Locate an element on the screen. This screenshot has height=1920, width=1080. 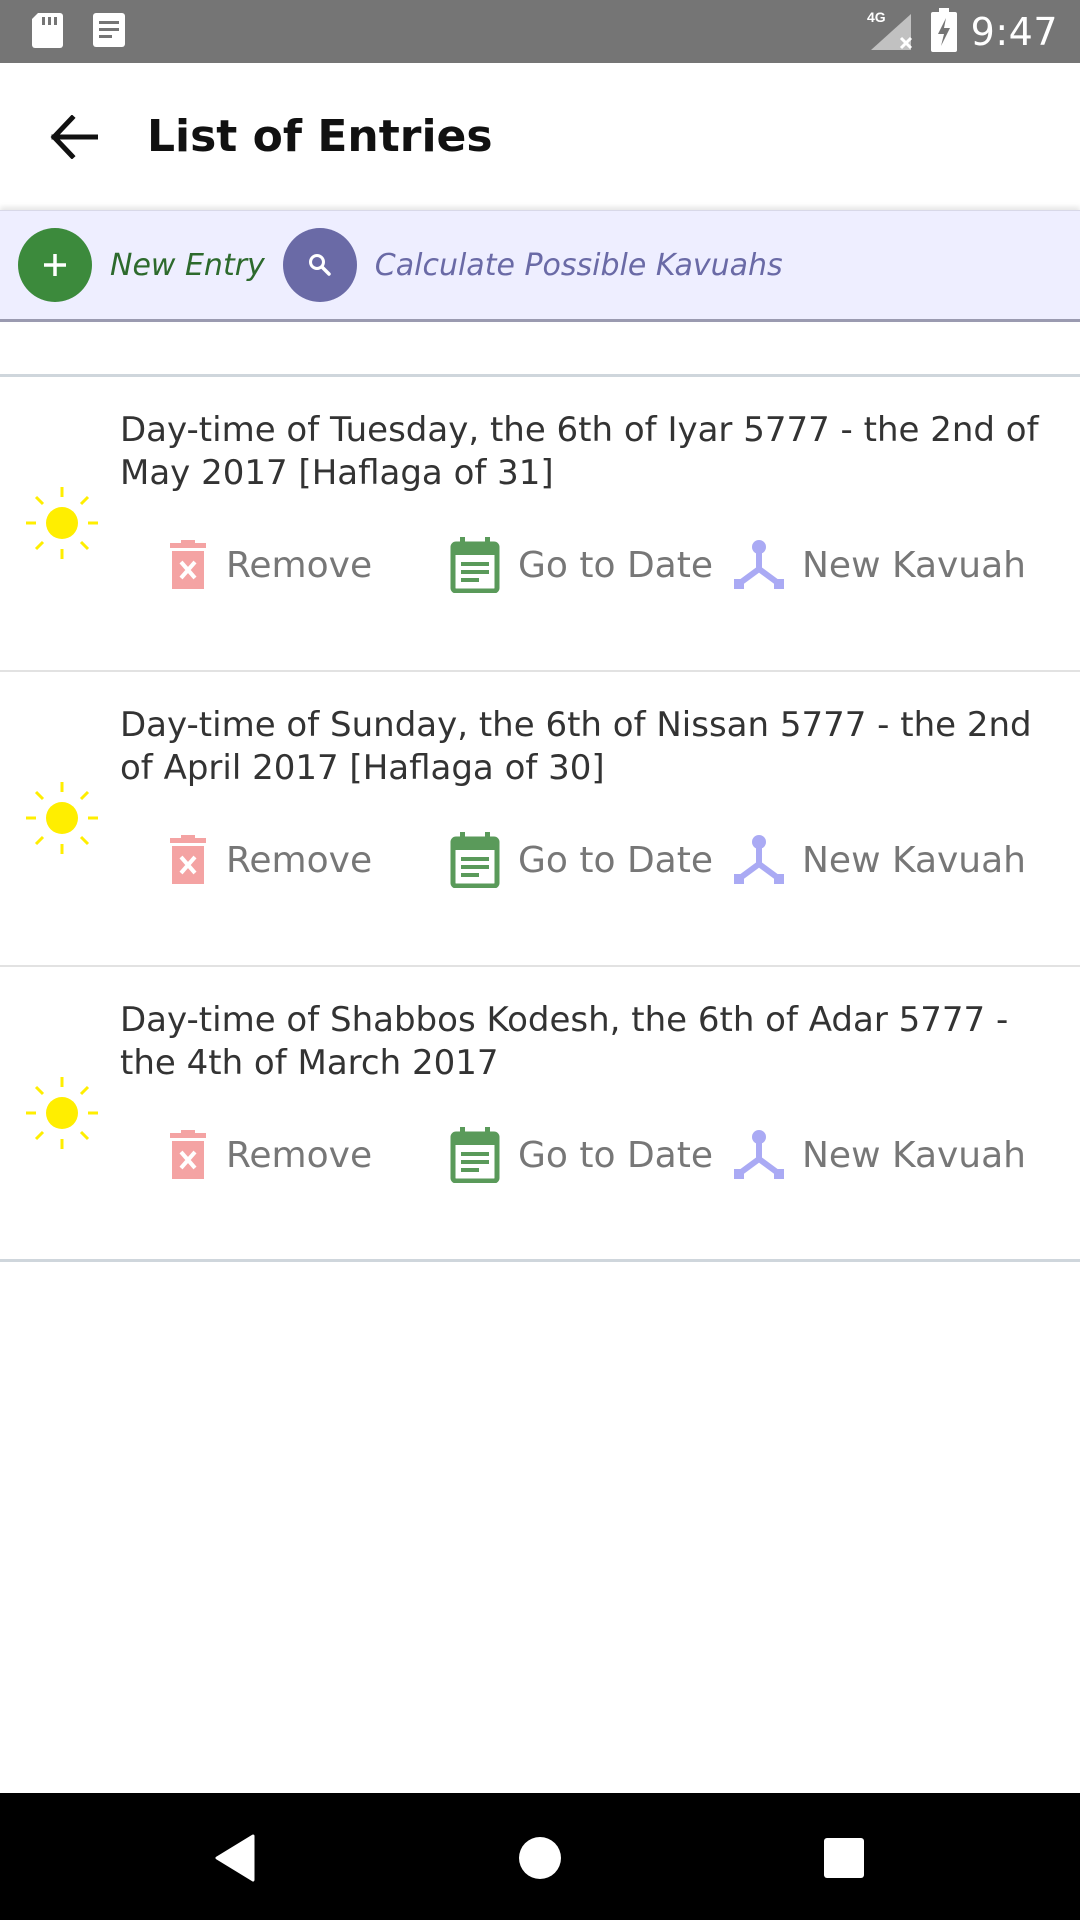
new-entry-button: New Entry is located at coordinates (141, 265).